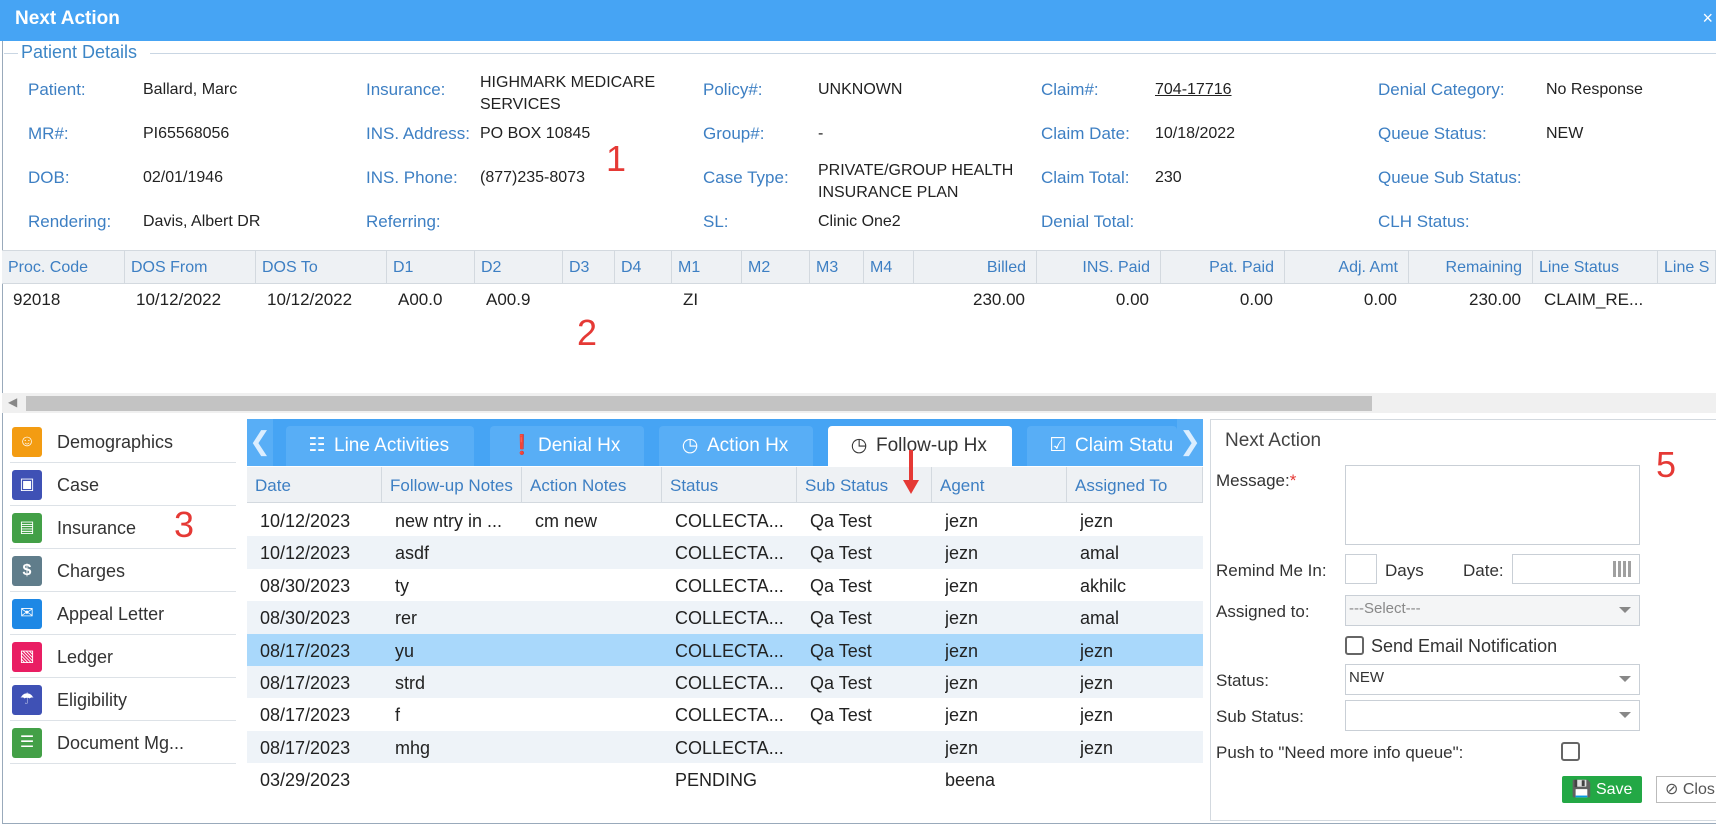 This screenshot has width=1716, height=824. Describe the element at coordinates (27, 442) in the screenshot. I see `person-icon: ☺` at that location.